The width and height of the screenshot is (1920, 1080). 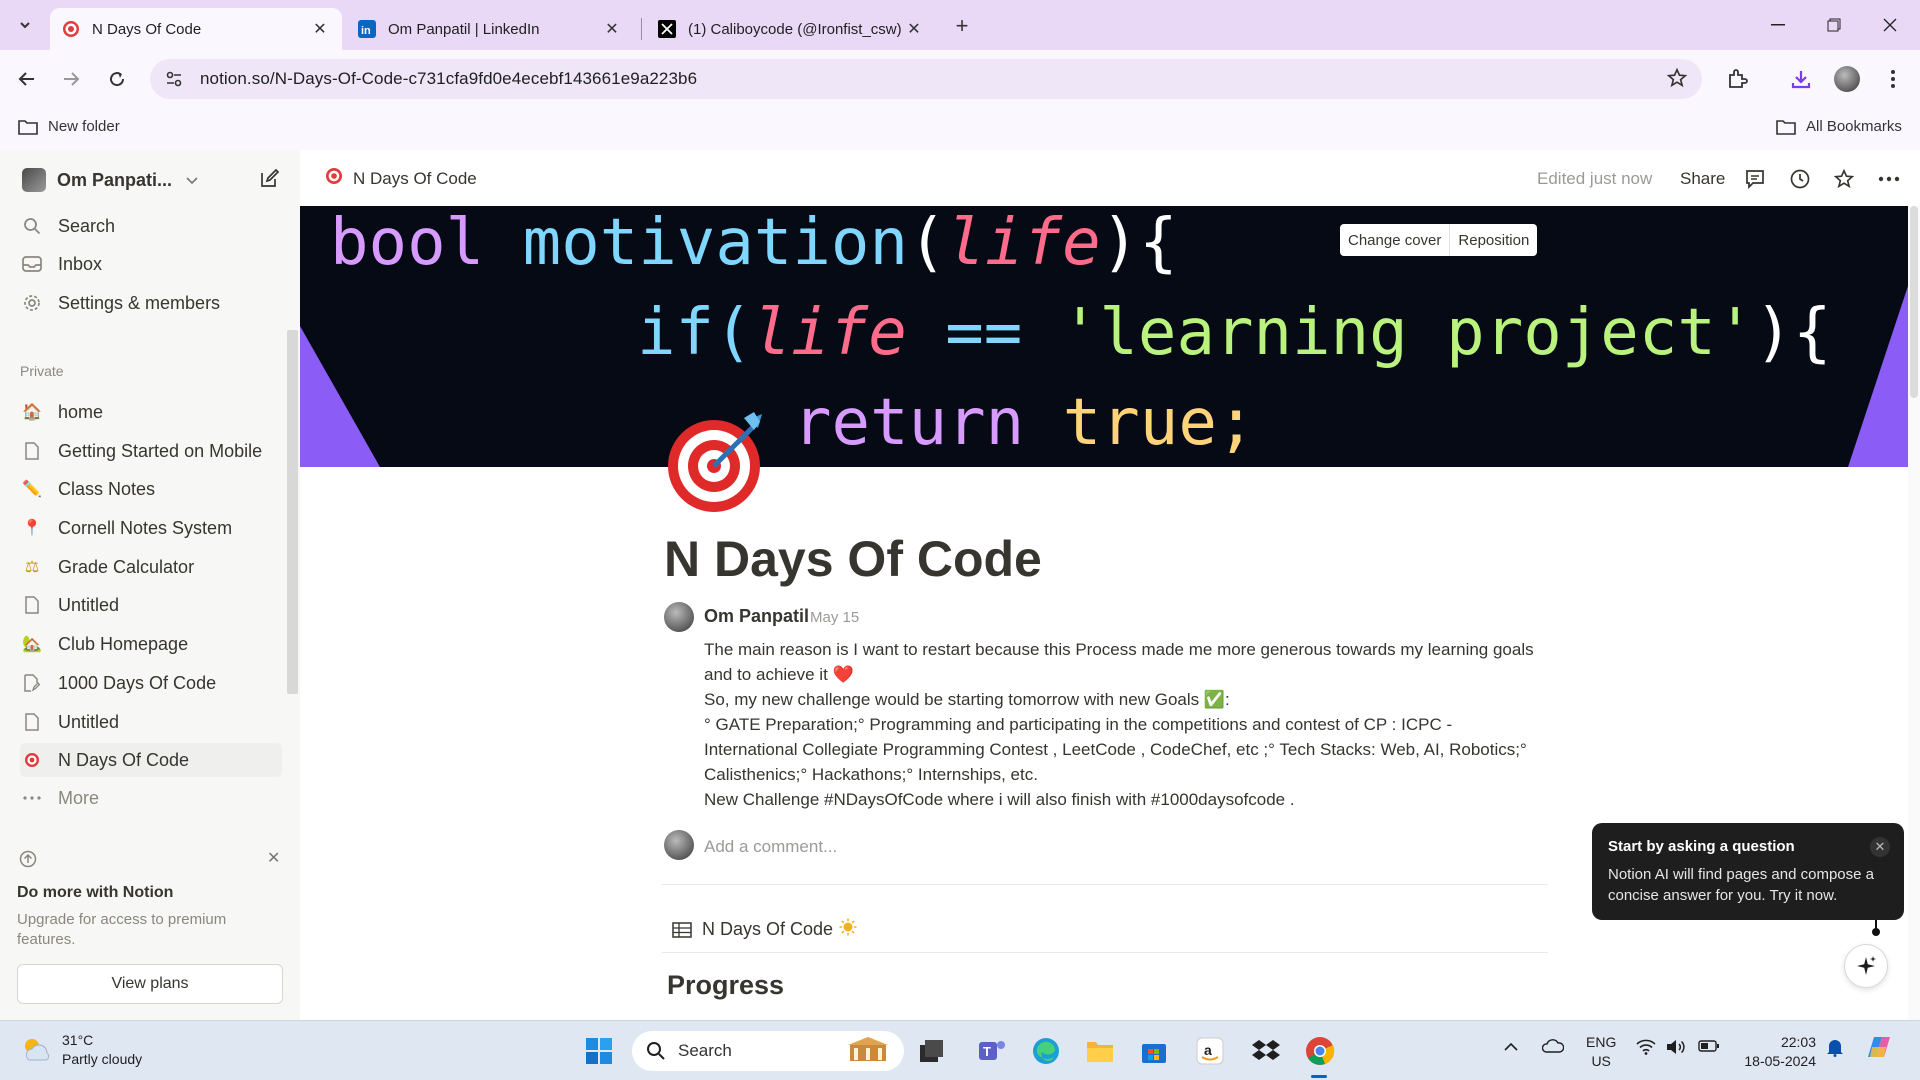 I want to click on windows-start-icon, so click(x=599, y=1051).